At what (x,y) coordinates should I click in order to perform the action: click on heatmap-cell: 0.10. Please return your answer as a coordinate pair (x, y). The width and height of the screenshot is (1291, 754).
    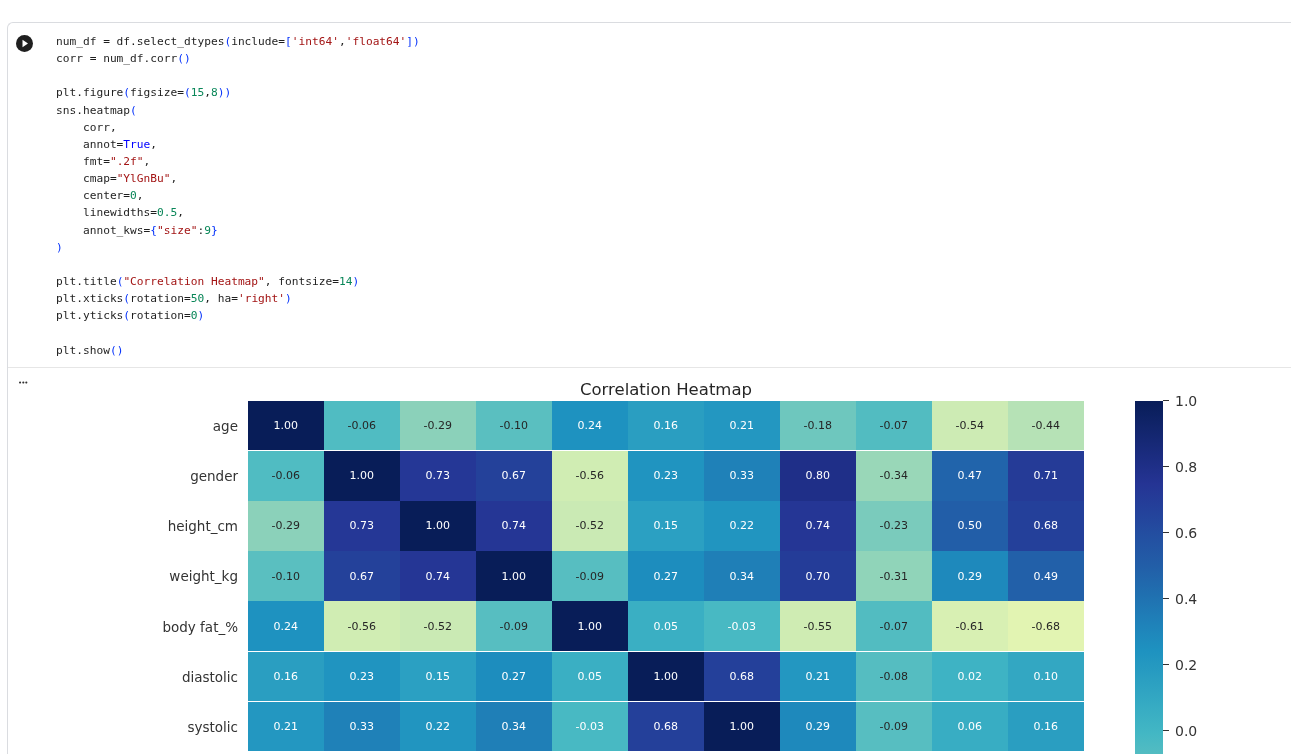
    Looking at the image, I should click on (1046, 676).